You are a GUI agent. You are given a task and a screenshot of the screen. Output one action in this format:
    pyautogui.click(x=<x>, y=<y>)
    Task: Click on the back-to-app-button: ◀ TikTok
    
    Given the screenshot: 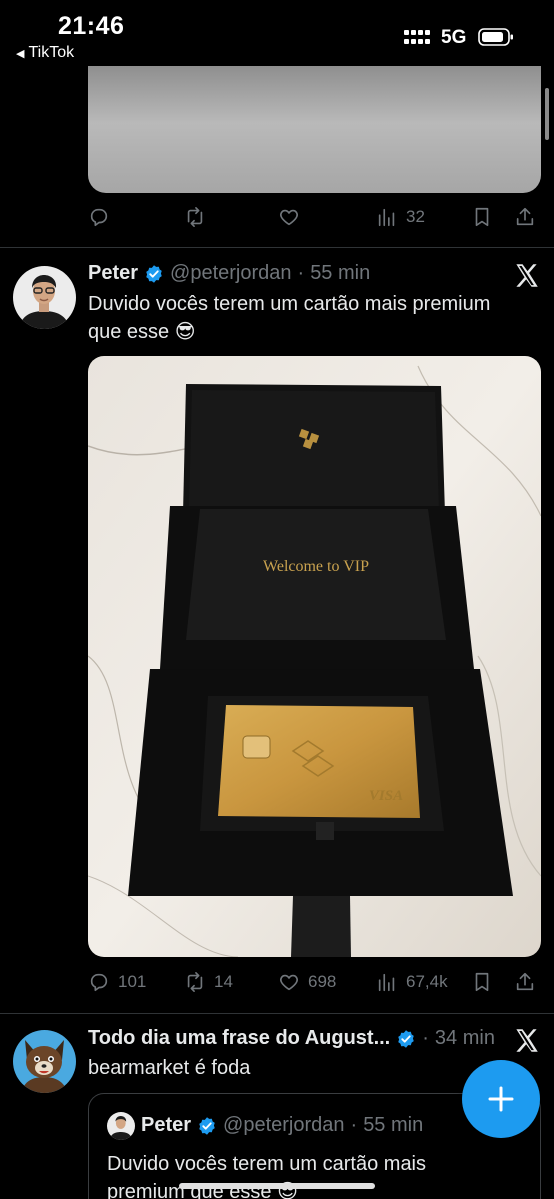 What is the action you would take?
    pyautogui.click(x=45, y=53)
    